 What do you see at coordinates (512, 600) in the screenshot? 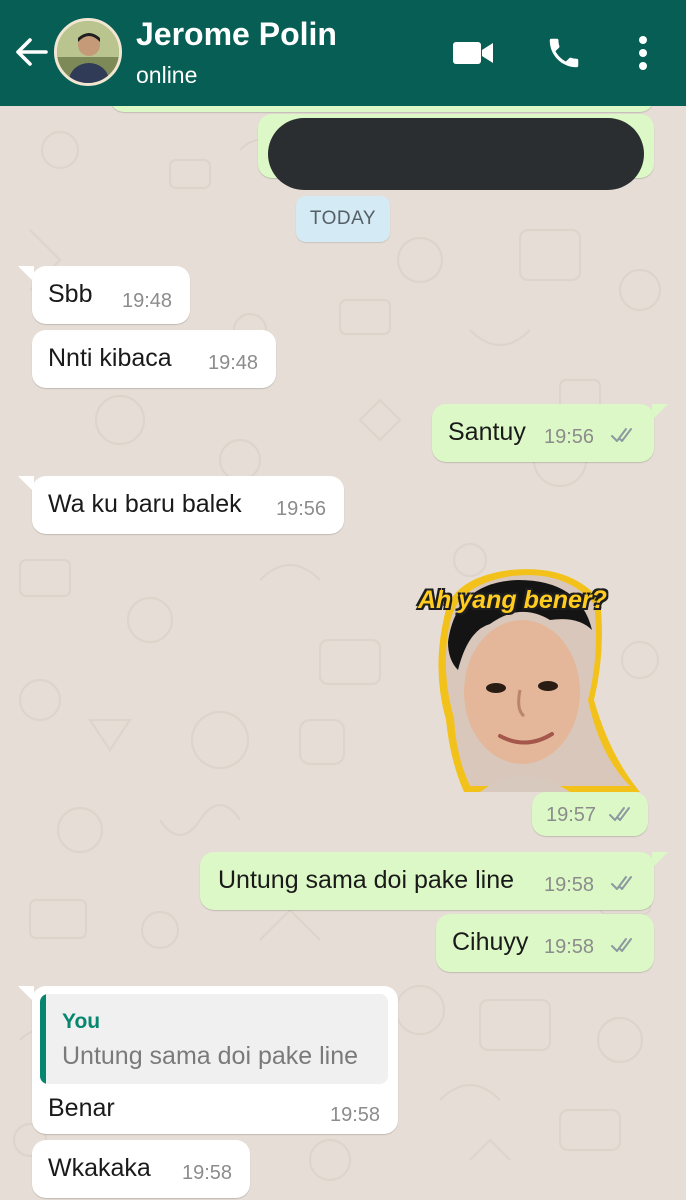
I see `sticker-caption: Ah yang bener?` at bounding box center [512, 600].